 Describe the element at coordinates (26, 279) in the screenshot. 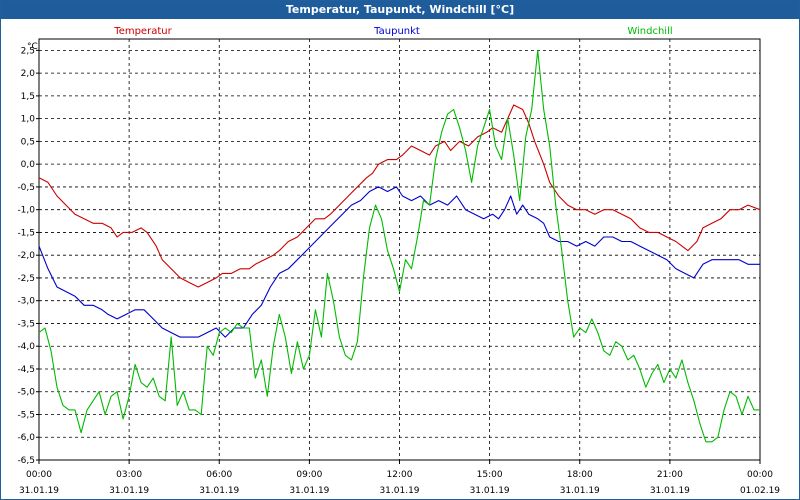

I see `y-tick-label: -2,5` at that location.